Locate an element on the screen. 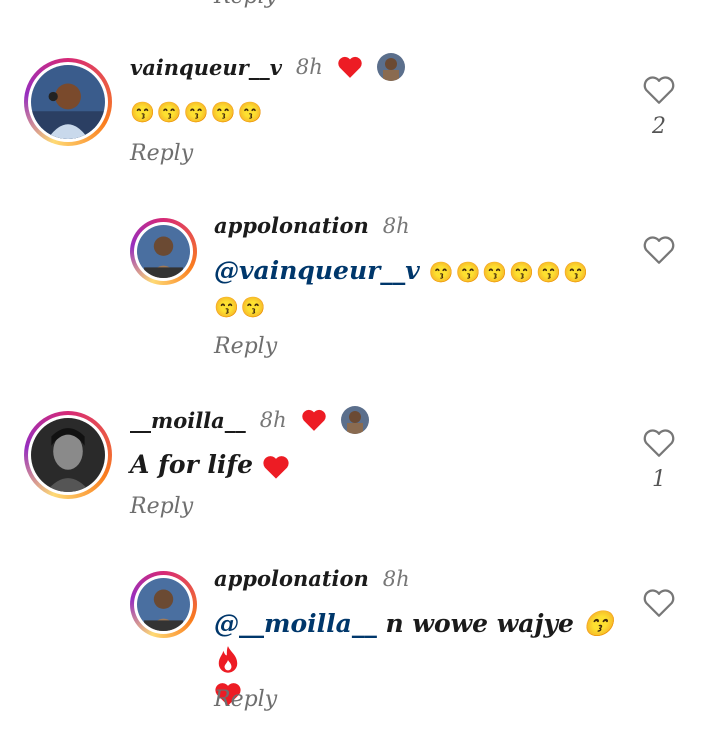 The width and height of the screenshot is (720, 752). comment-username: vainqueur__v is located at coordinates (206, 67).